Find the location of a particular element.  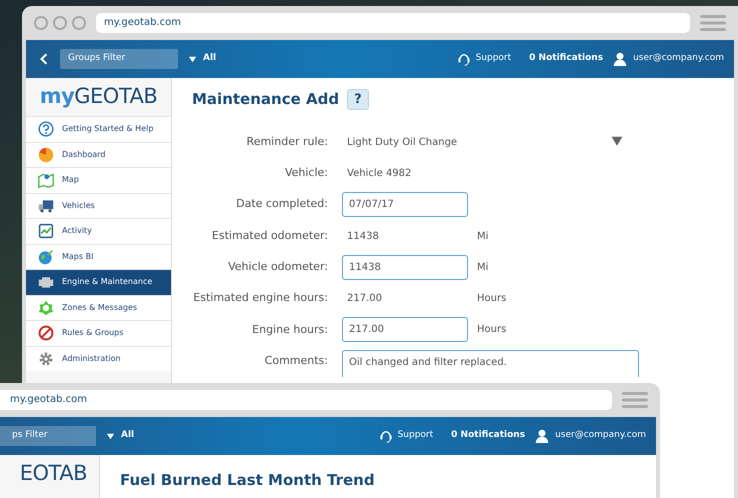

sidebar-item: Vehicles is located at coordinates (98, 205).